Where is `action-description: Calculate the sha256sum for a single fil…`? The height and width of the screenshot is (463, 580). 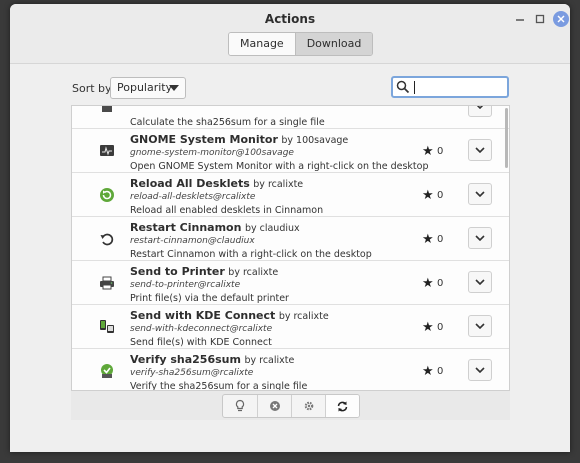
action-description: Calculate the sha256sum for a single fil… is located at coordinates (227, 122).